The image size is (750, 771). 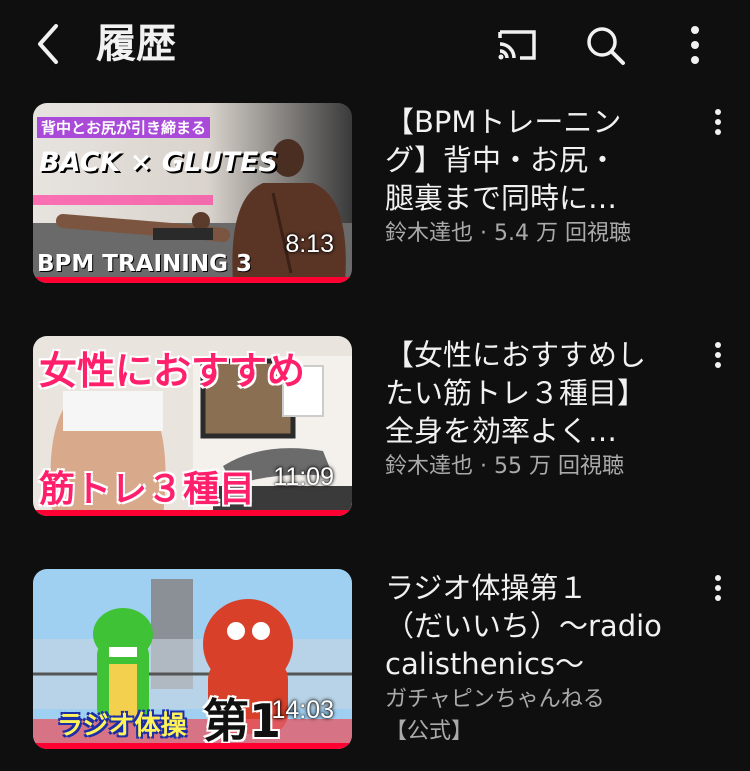 I want to click on video-channel: ガチャピンちゃんねる, so click(x=495, y=699).